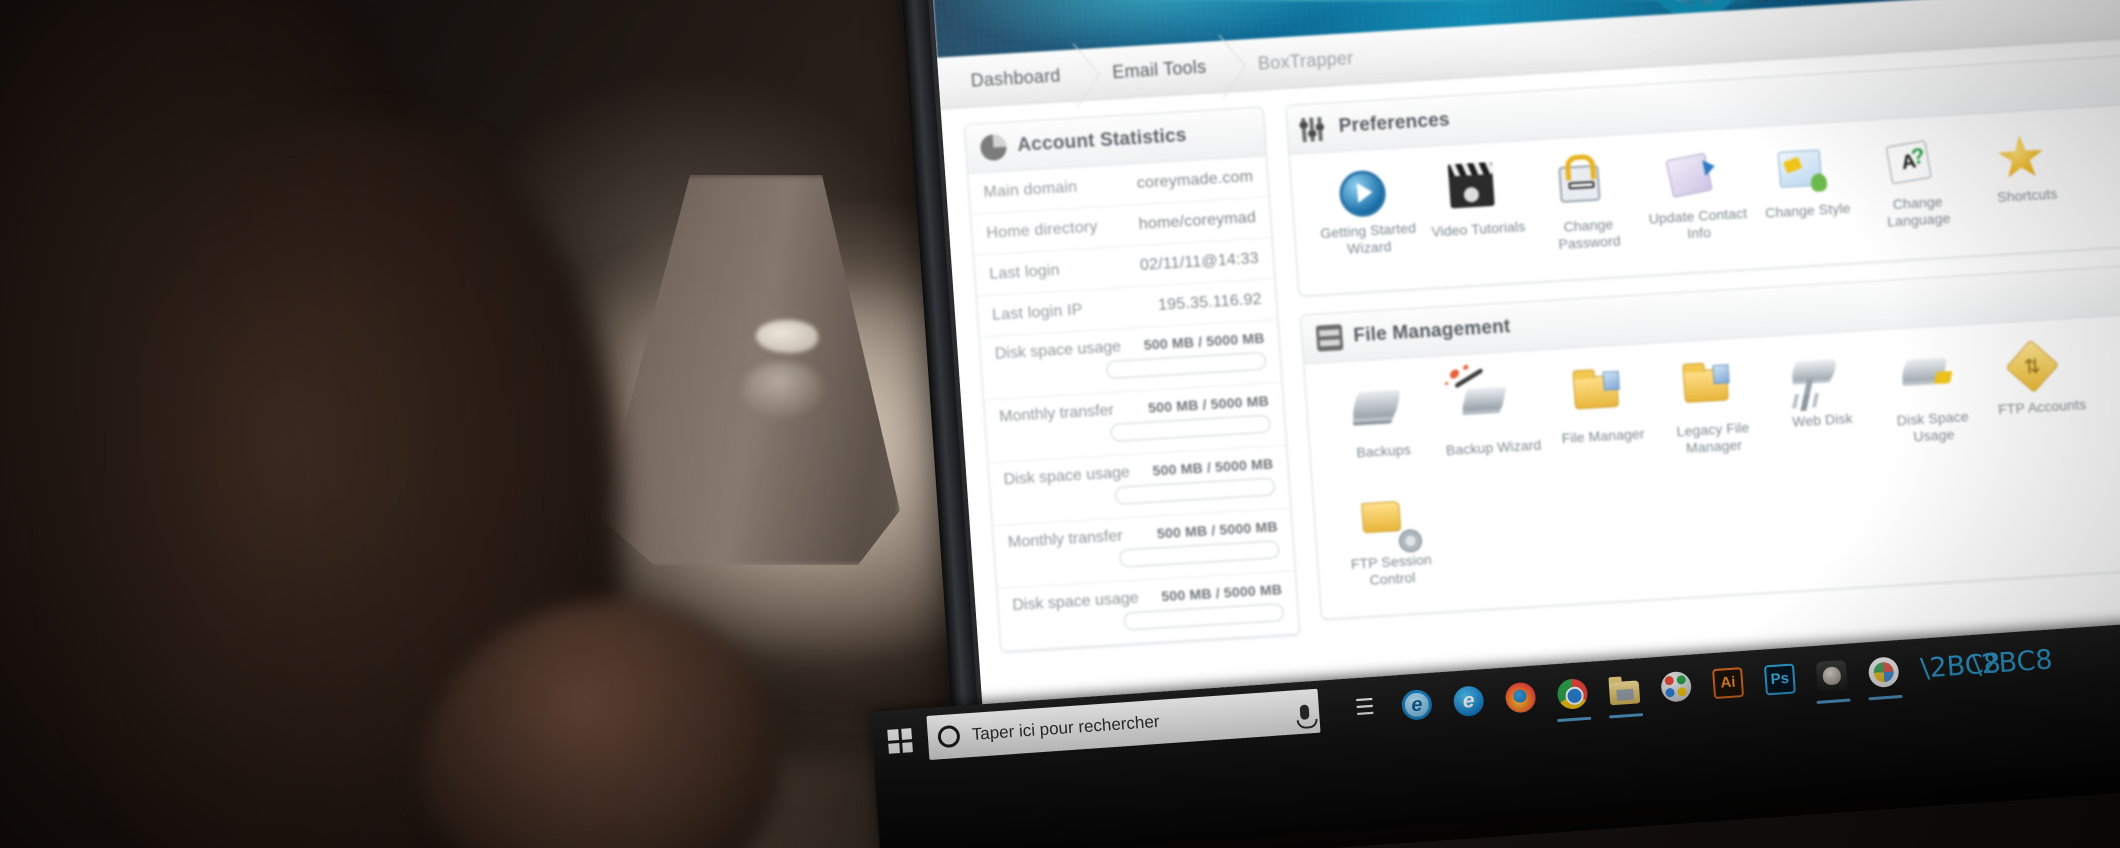 The image size is (2120, 848). I want to click on adobe-illustrator-icon, so click(1728, 683).